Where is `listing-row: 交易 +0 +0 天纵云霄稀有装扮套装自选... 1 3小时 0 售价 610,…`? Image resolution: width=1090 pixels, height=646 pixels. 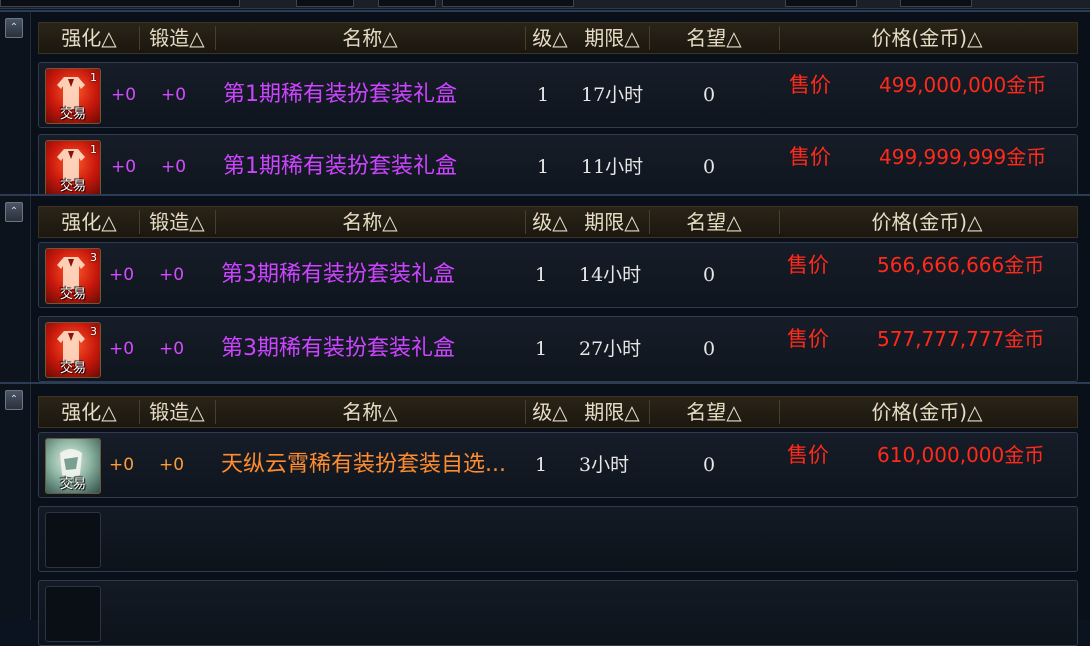 listing-row: 交易 +0 +0 天纵云霄稀有装扮套装自选... 1 3小时 0 售价 610,… is located at coordinates (558, 465).